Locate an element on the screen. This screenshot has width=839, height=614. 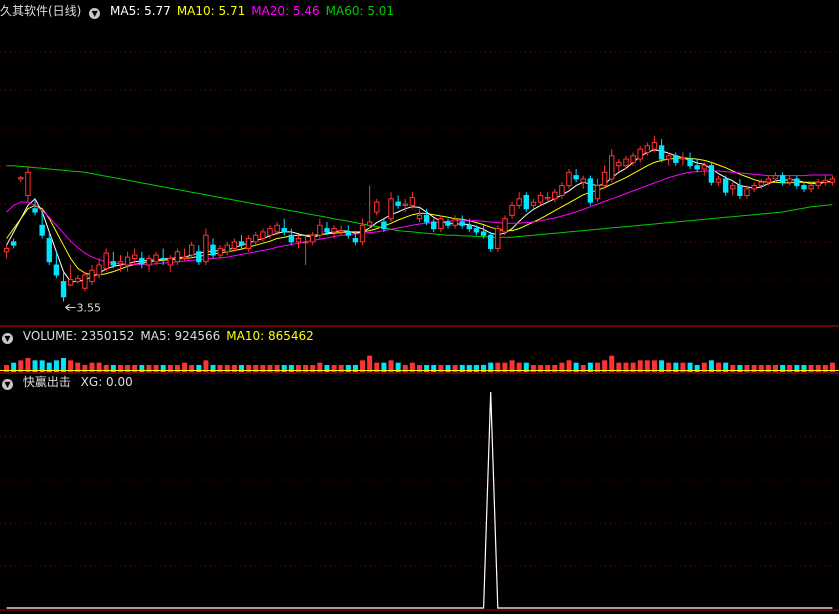
signal-panel-title: 快赢出击 is located at coordinates (46, 382).